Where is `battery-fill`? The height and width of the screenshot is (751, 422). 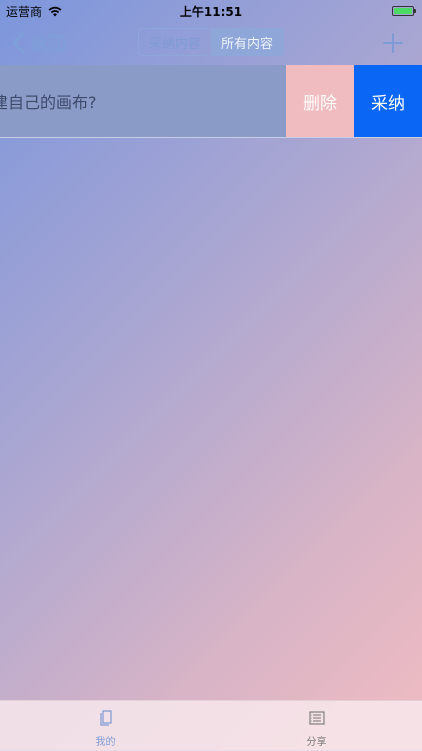 battery-fill is located at coordinates (403, 11).